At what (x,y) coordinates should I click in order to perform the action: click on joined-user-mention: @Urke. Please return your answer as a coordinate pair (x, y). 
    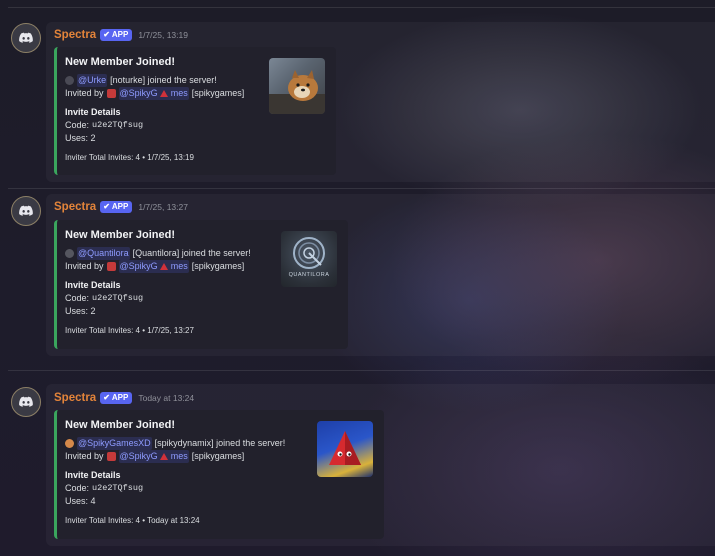
    Looking at the image, I should click on (92, 80).